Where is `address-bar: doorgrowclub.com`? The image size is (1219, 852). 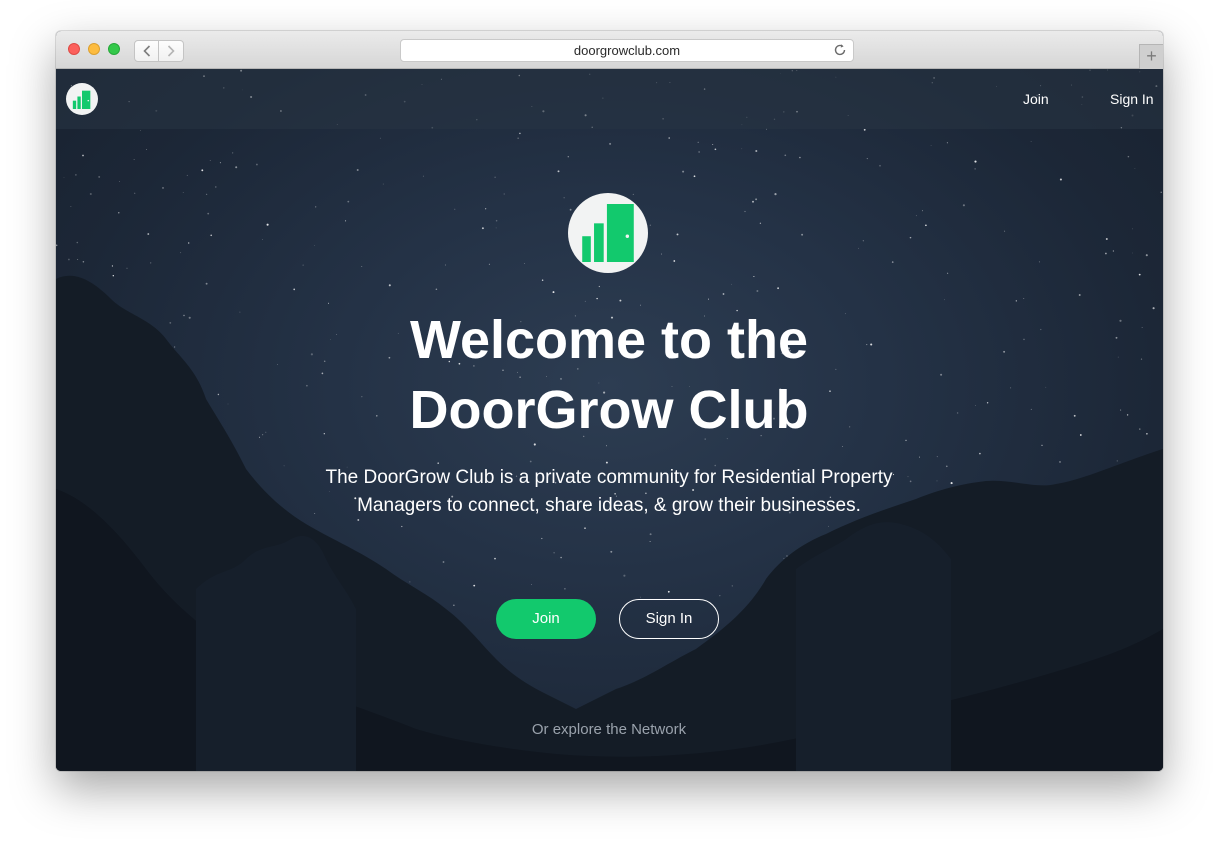
address-bar: doorgrowclub.com is located at coordinates (627, 50).